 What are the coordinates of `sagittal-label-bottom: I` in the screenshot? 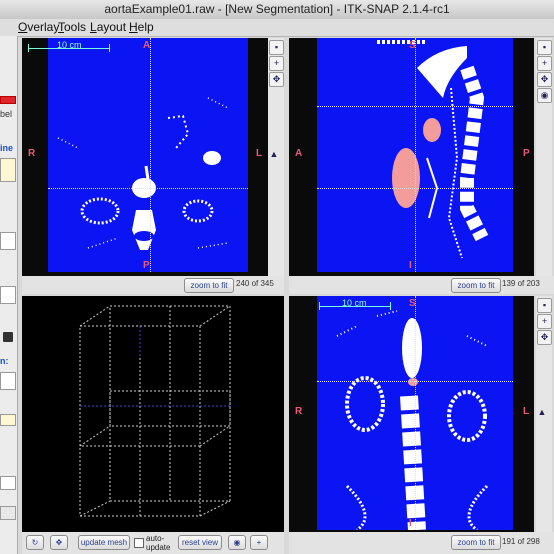 It's located at (410, 265).